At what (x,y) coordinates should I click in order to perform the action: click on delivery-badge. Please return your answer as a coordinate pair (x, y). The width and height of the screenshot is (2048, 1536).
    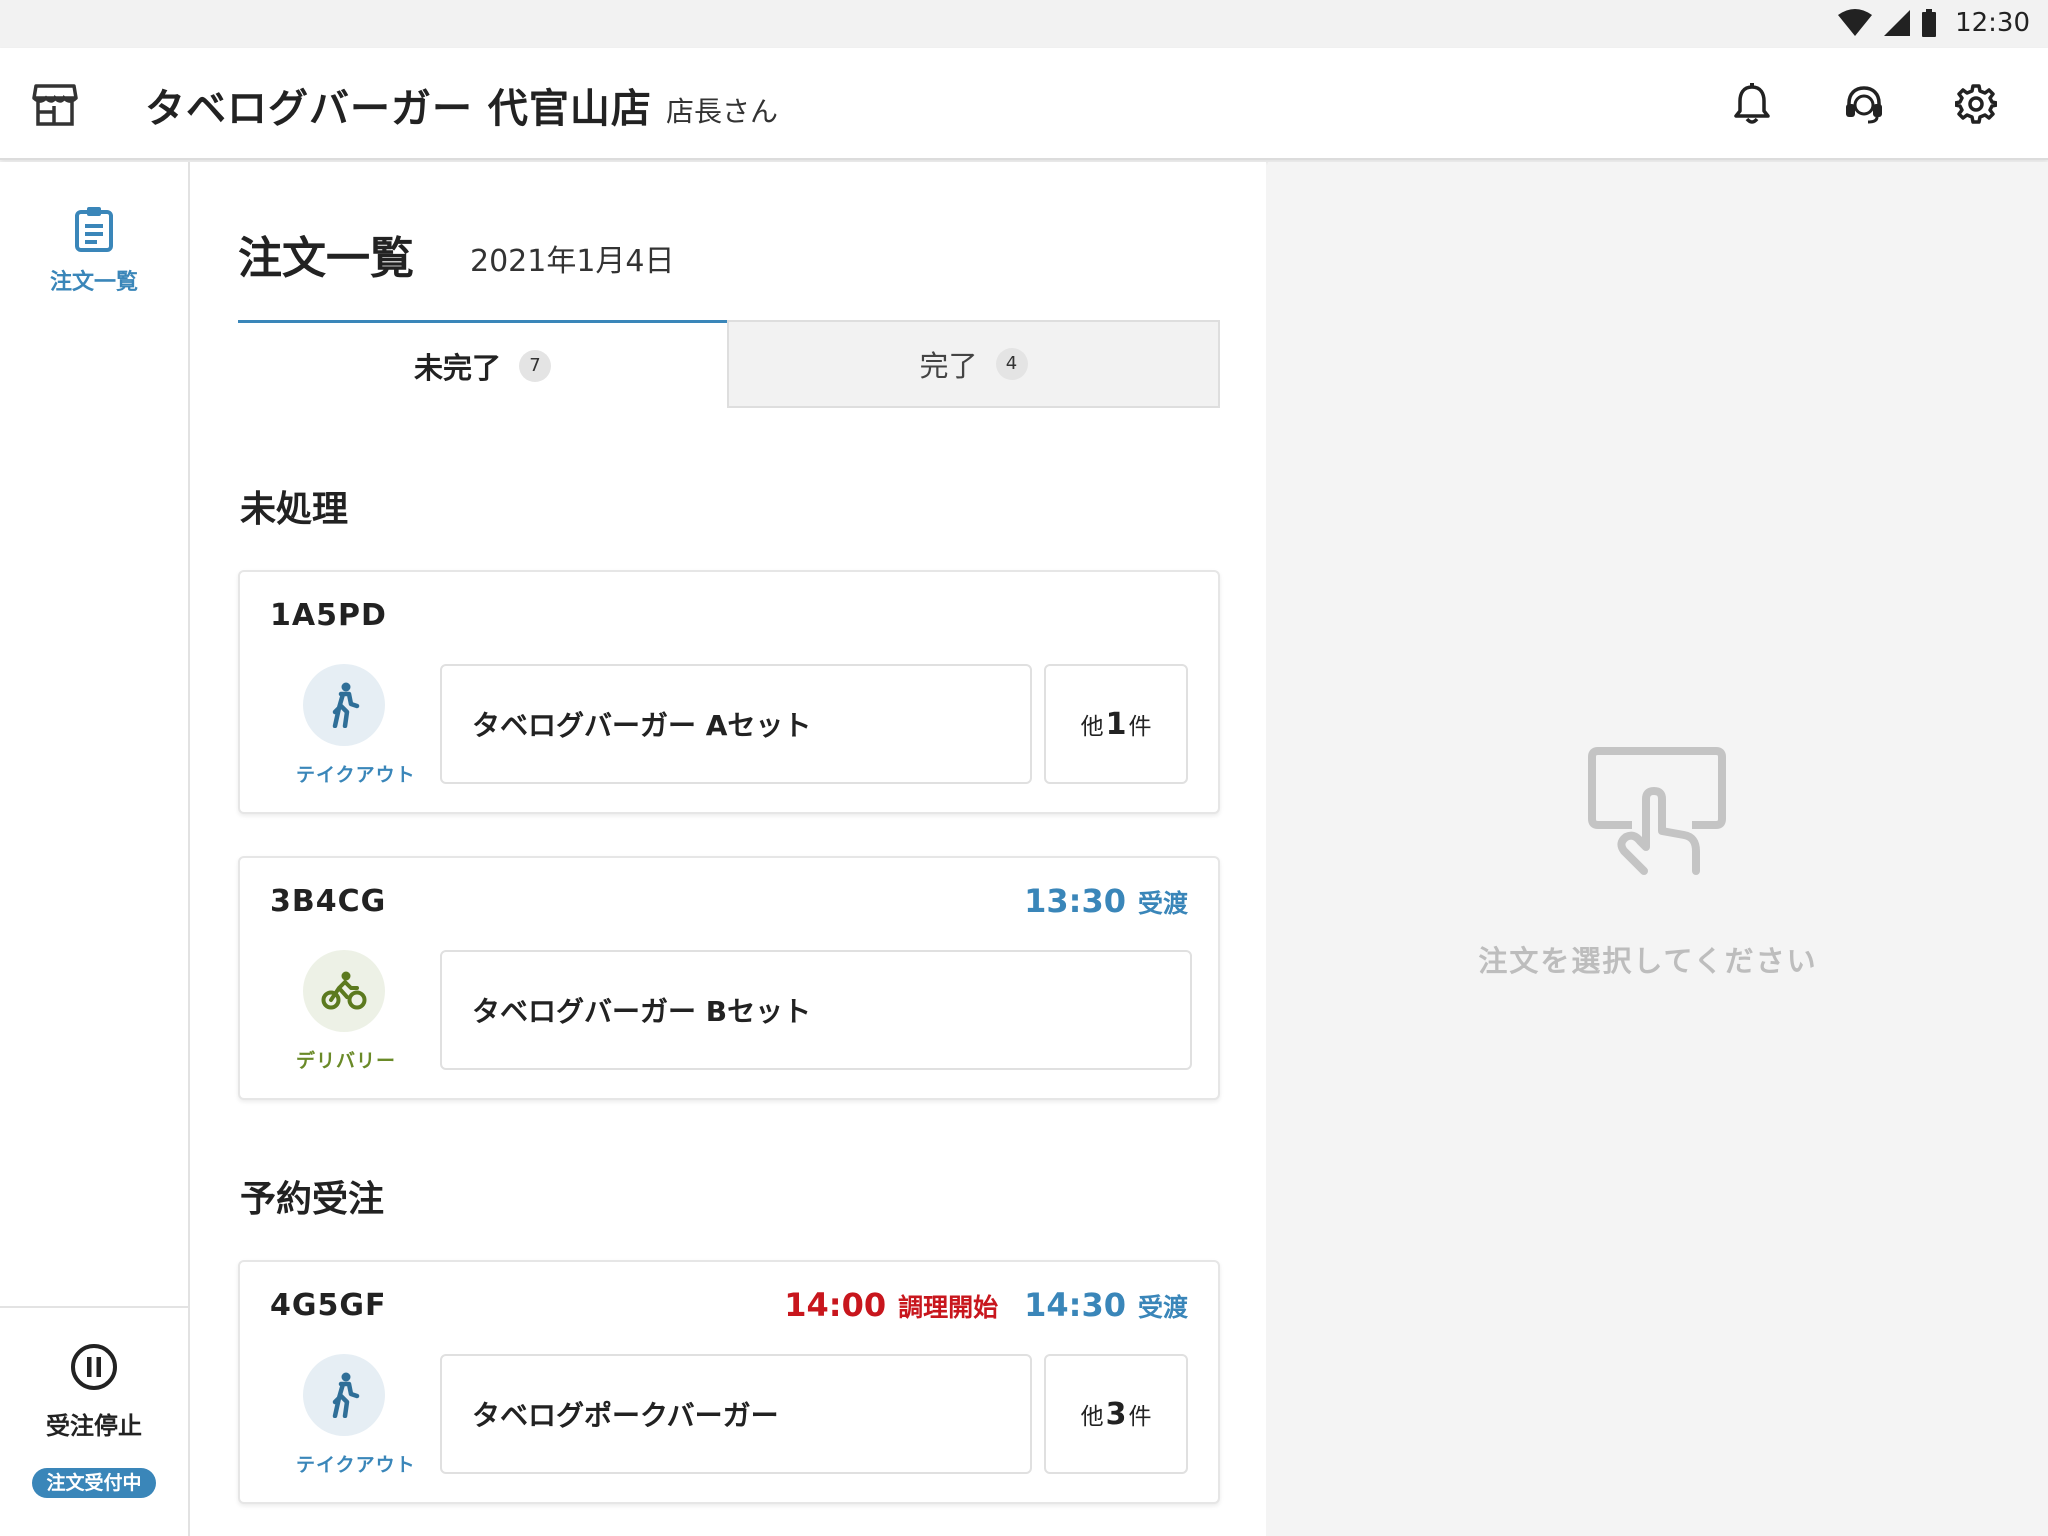
    Looking at the image, I should click on (344, 991).